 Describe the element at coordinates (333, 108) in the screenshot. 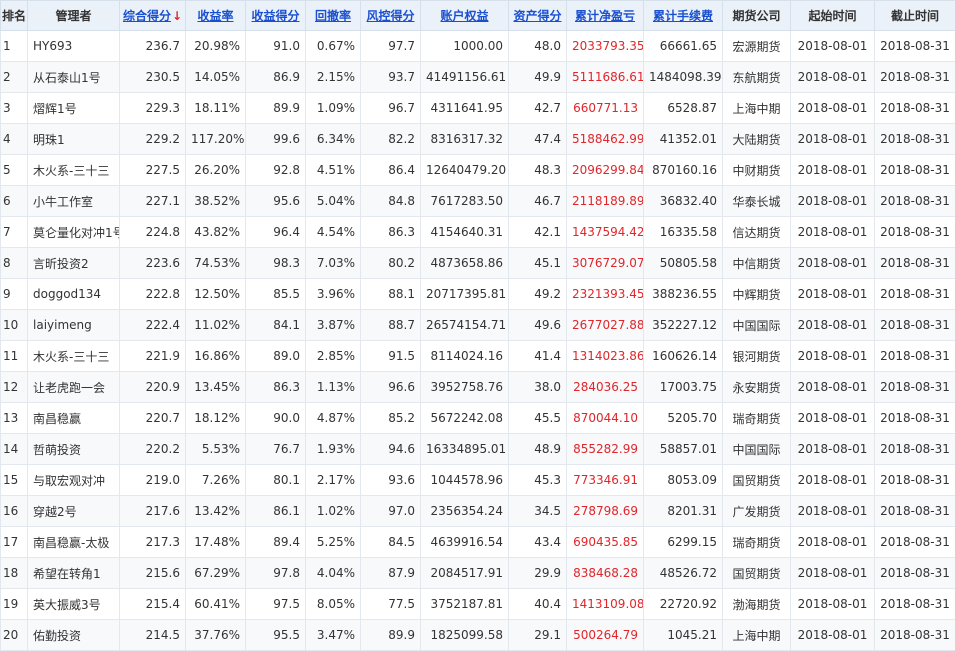

I see `cell-drawdown-rate: 1.09%` at that location.